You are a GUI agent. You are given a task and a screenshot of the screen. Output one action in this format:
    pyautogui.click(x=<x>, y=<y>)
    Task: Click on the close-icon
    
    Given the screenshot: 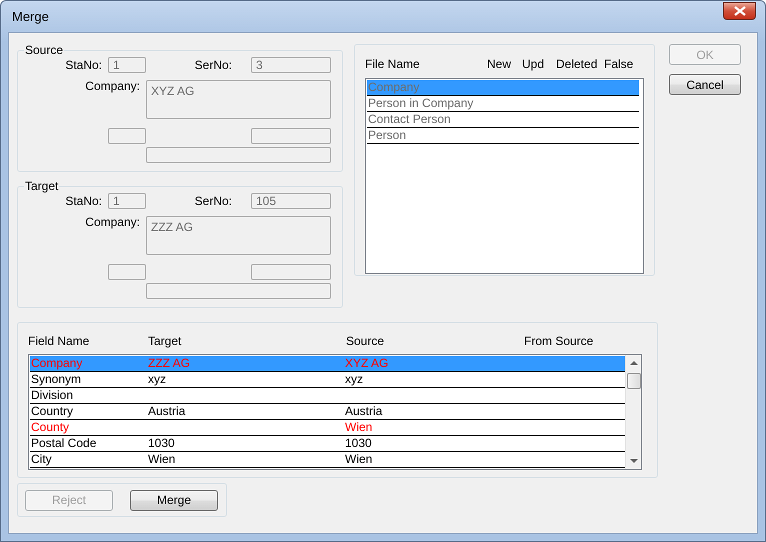 What is the action you would take?
    pyautogui.click(x=740, y=11)
    